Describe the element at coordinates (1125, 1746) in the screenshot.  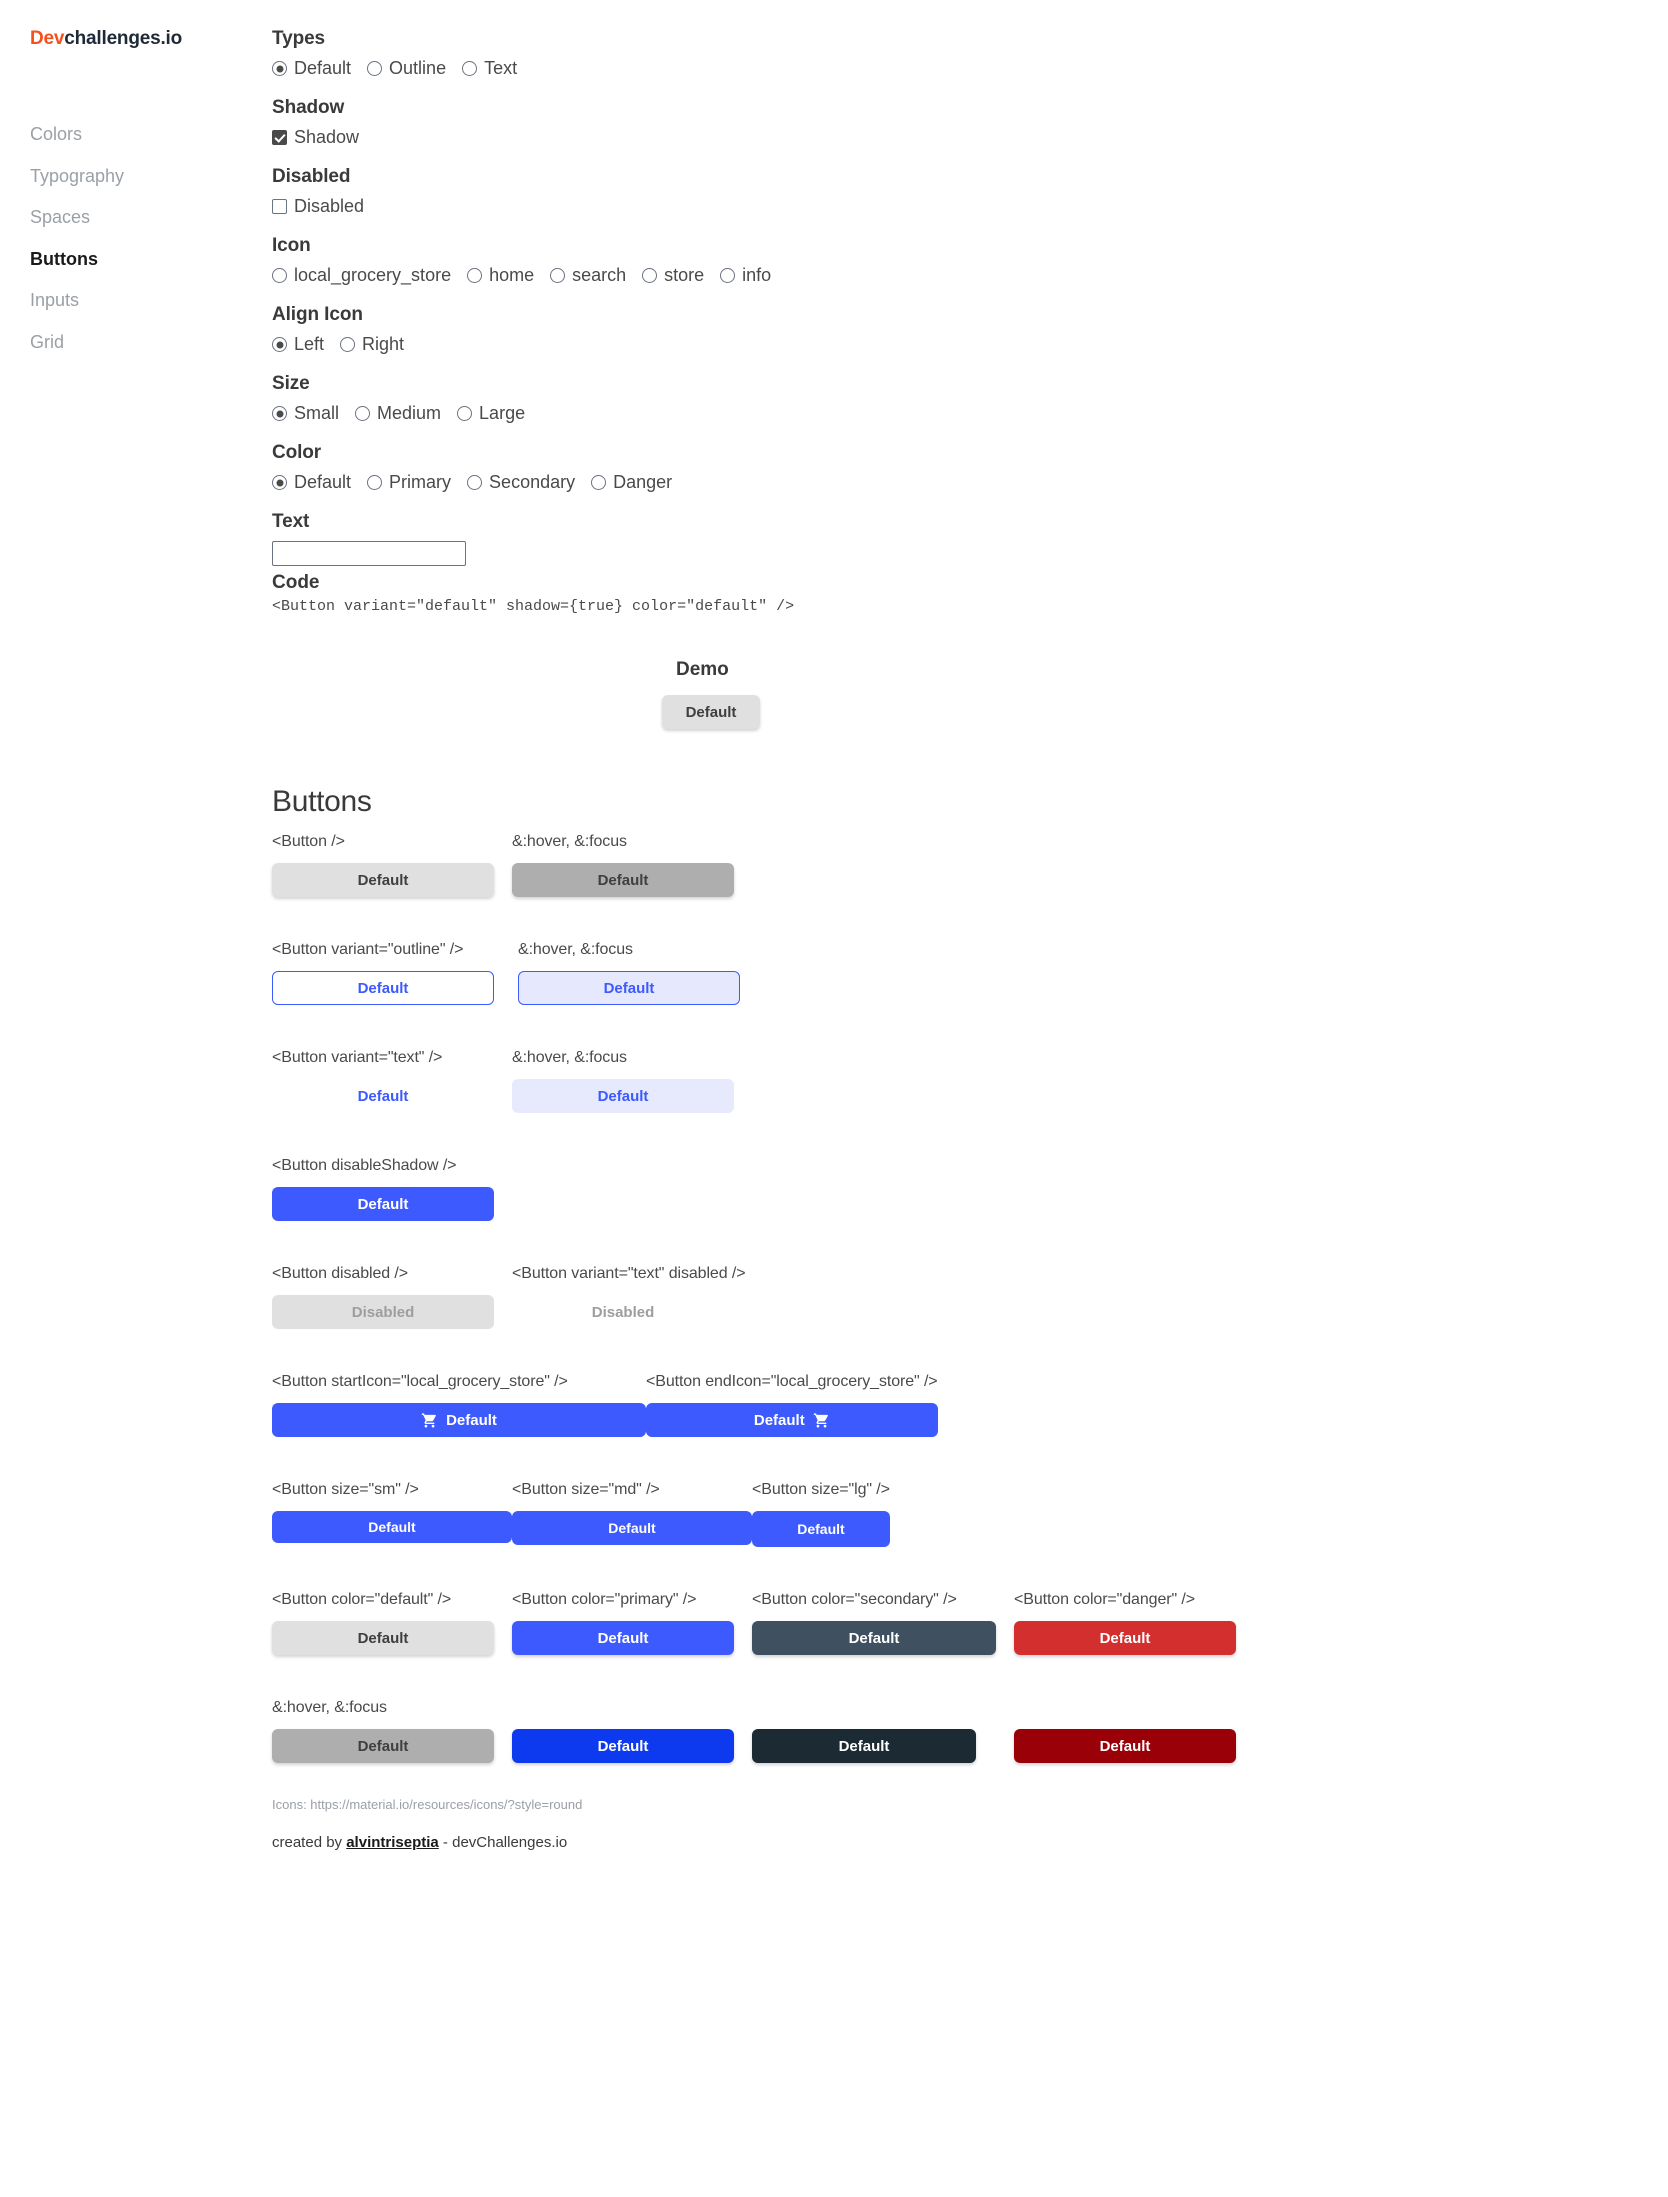
I see `button-color-danger-hover: Default` at that location.